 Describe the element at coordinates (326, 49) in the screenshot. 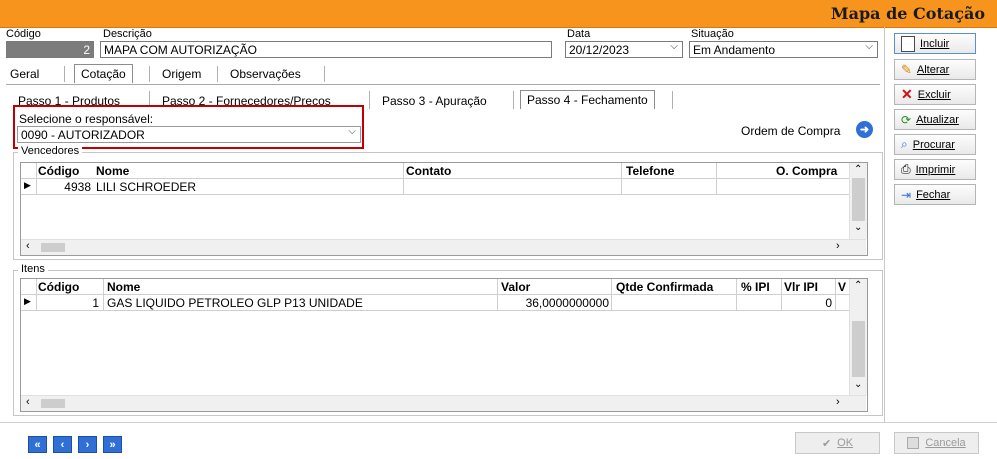

I see `descricao-field: MAPA COM AUTORIZAÇÃO` at that location.